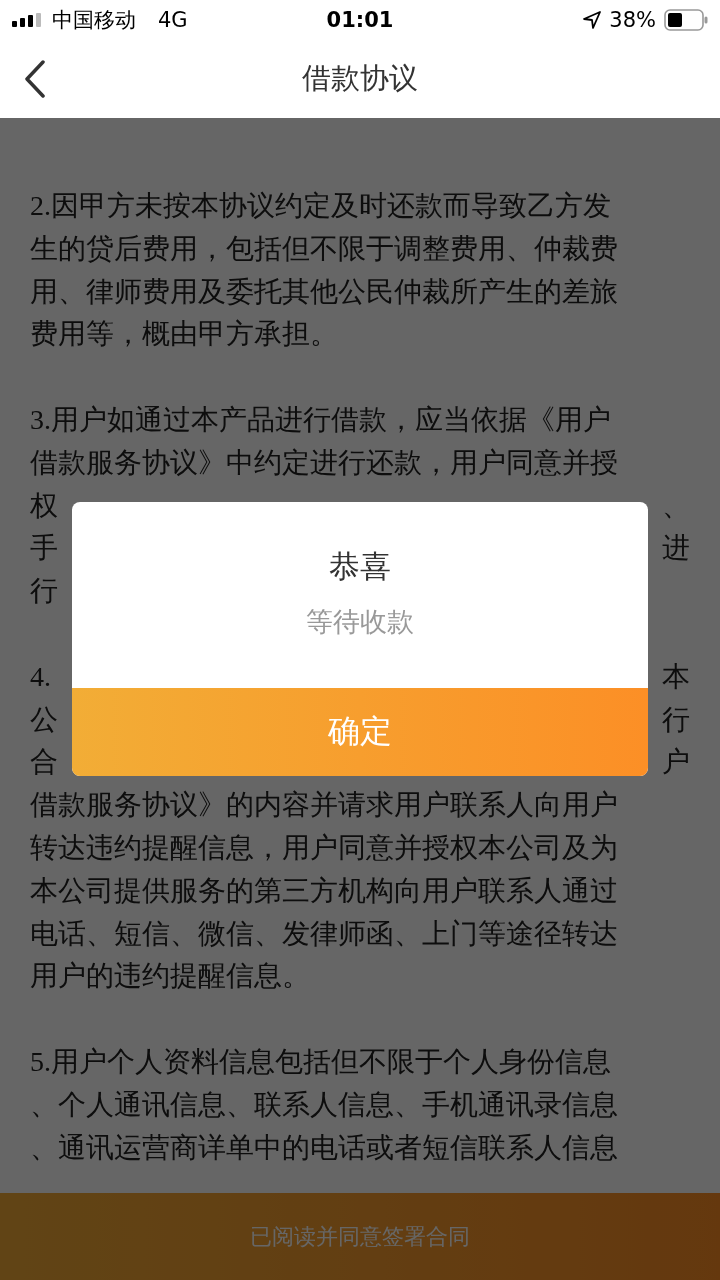 The image size is (720, 1280). Describe the element at coordinates (676, 548) in the screenshot. I see `agreement-text-line: 进` at that location.